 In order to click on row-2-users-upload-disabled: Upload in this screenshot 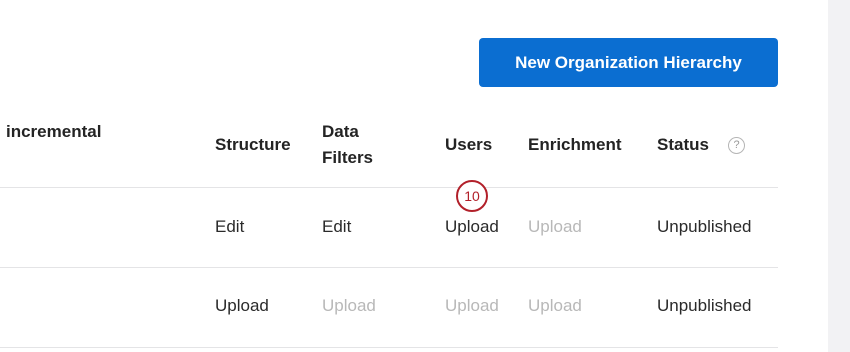, I will do `click(472, 305)`.